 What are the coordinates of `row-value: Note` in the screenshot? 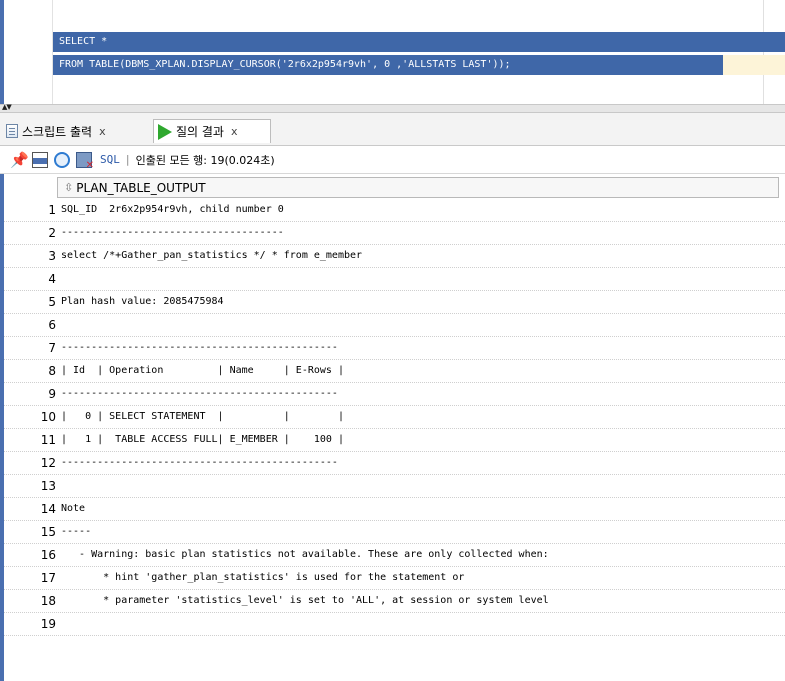 It's located at (73, 509).